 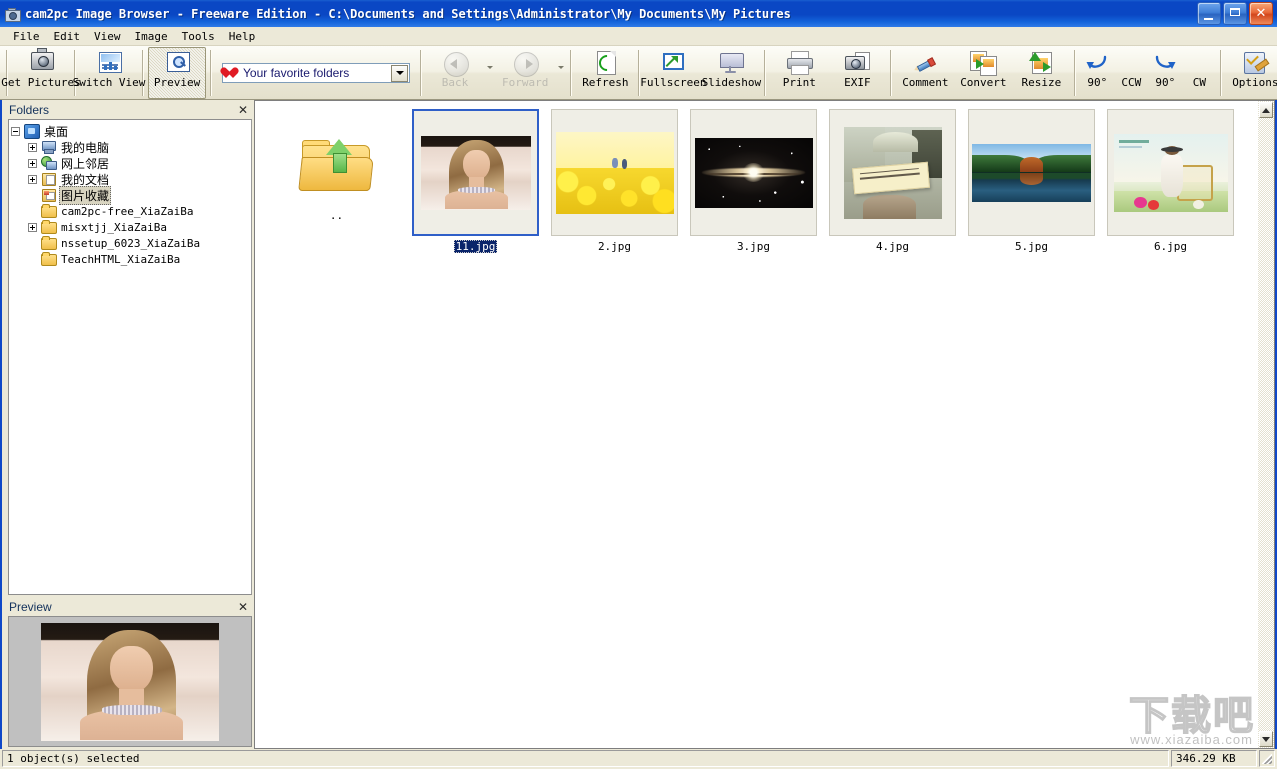 I want to click on comment-button: Comment, so click(x=925, y=73).